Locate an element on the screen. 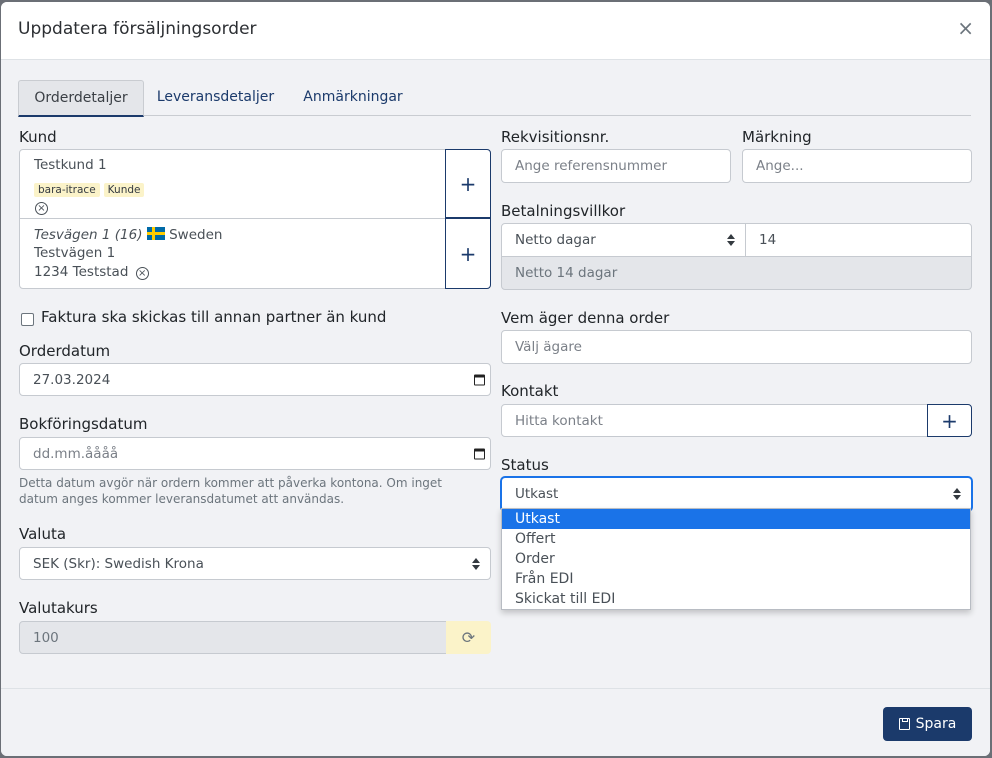 The image size is (992, 758). kund-address-line1: Tesvägen 1 (16) Sweden is located at coordinates (128, 235).